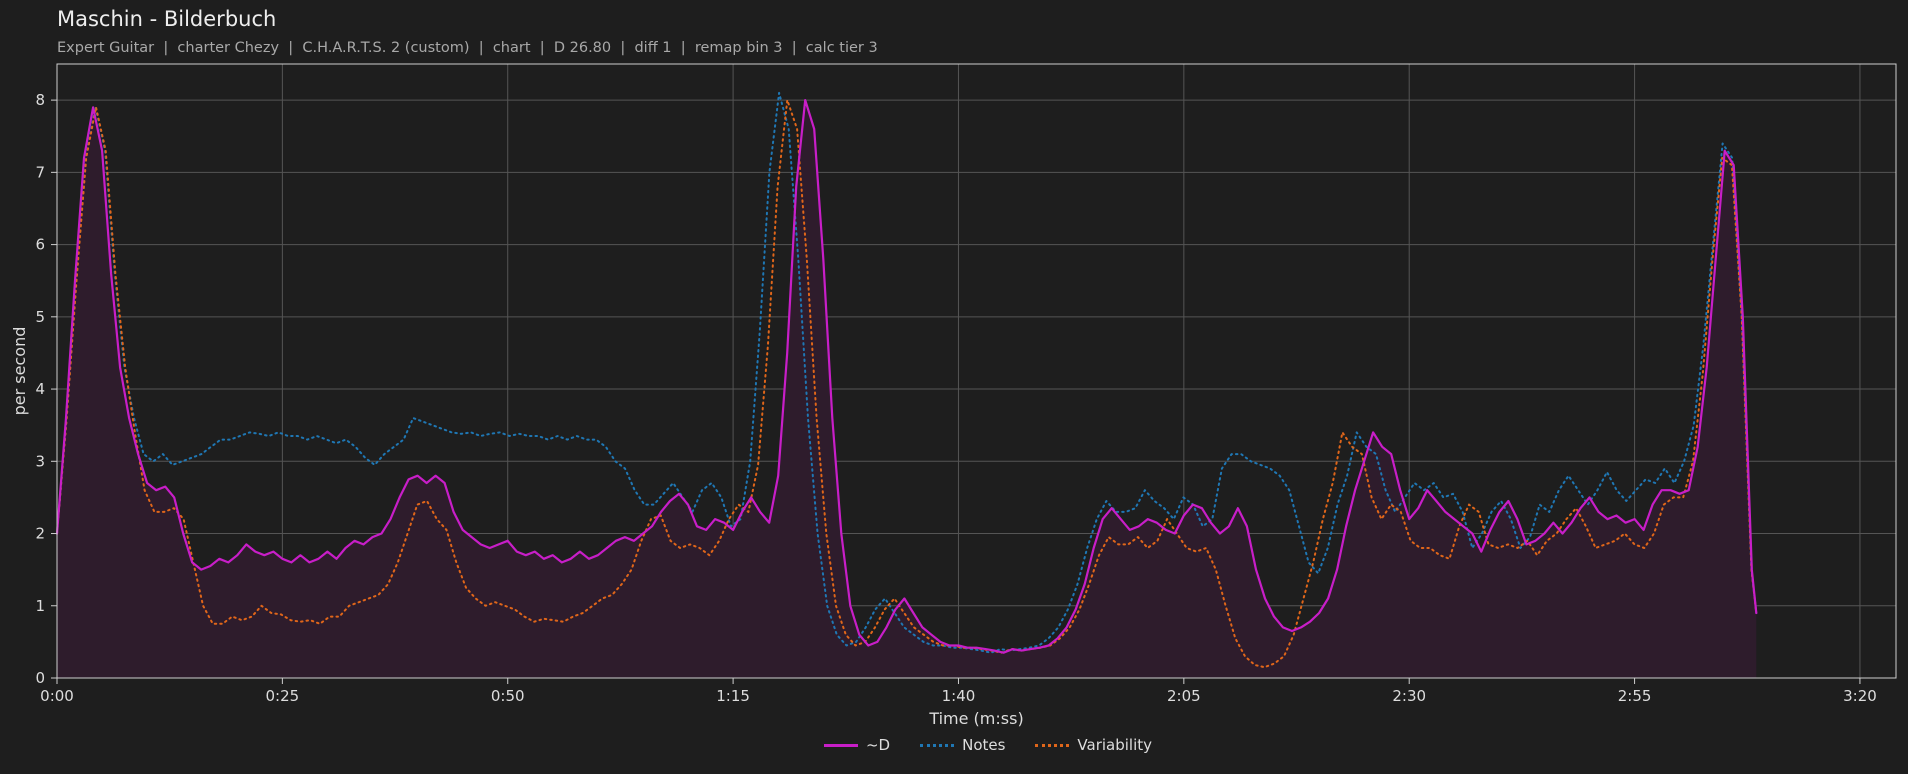  What do you see at coordinates (508, 696) in the screenshot?
I see `x-tick-label-2: 0:50` at bounding box center [508, 696].